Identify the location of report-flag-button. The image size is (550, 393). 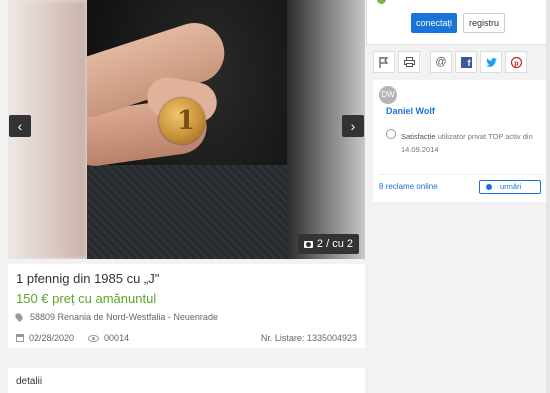
(384, 62).